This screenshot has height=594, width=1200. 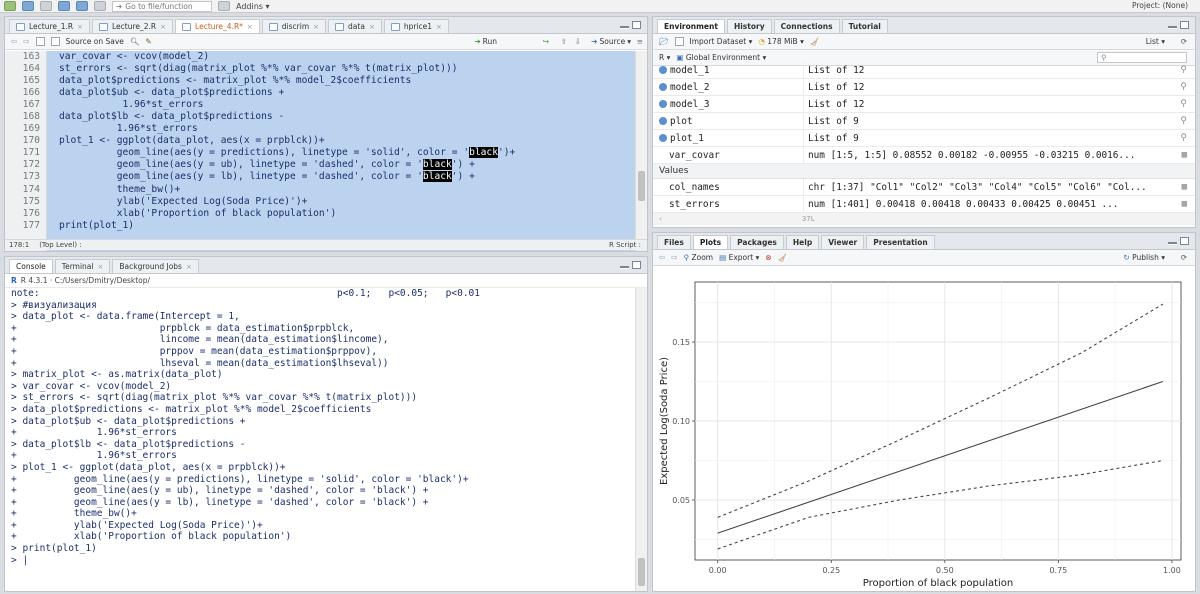 What do you see at coordinates (806, 26) in the screenshot?
I see `tab-connections: Connections` at bounding box center [806, 26].